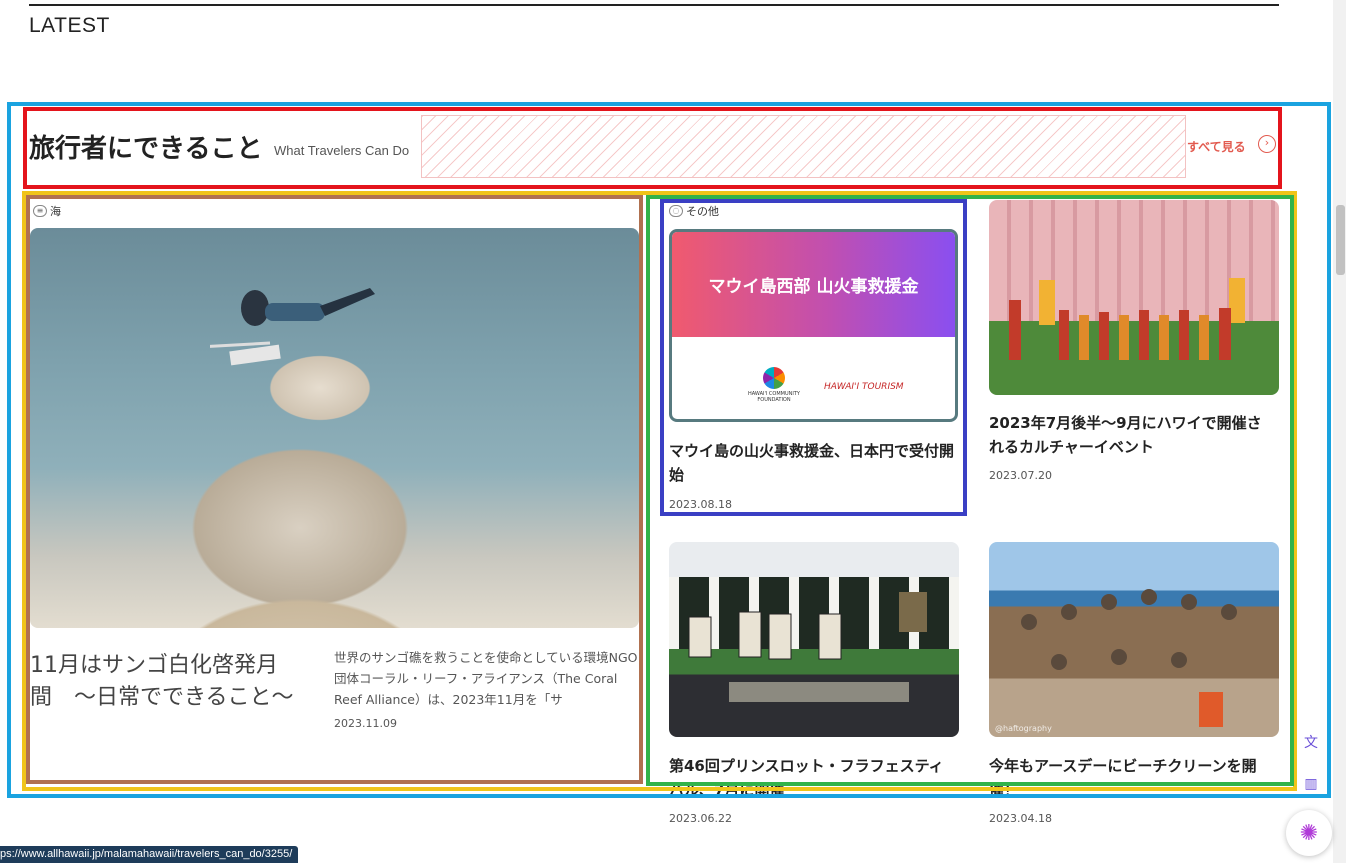 This screenshot has height=863, width=1346. What do you see at coordinates (1311, 742) in the screenshot?
I see `translate-icon: 文` at bounding box center [1311, 742].